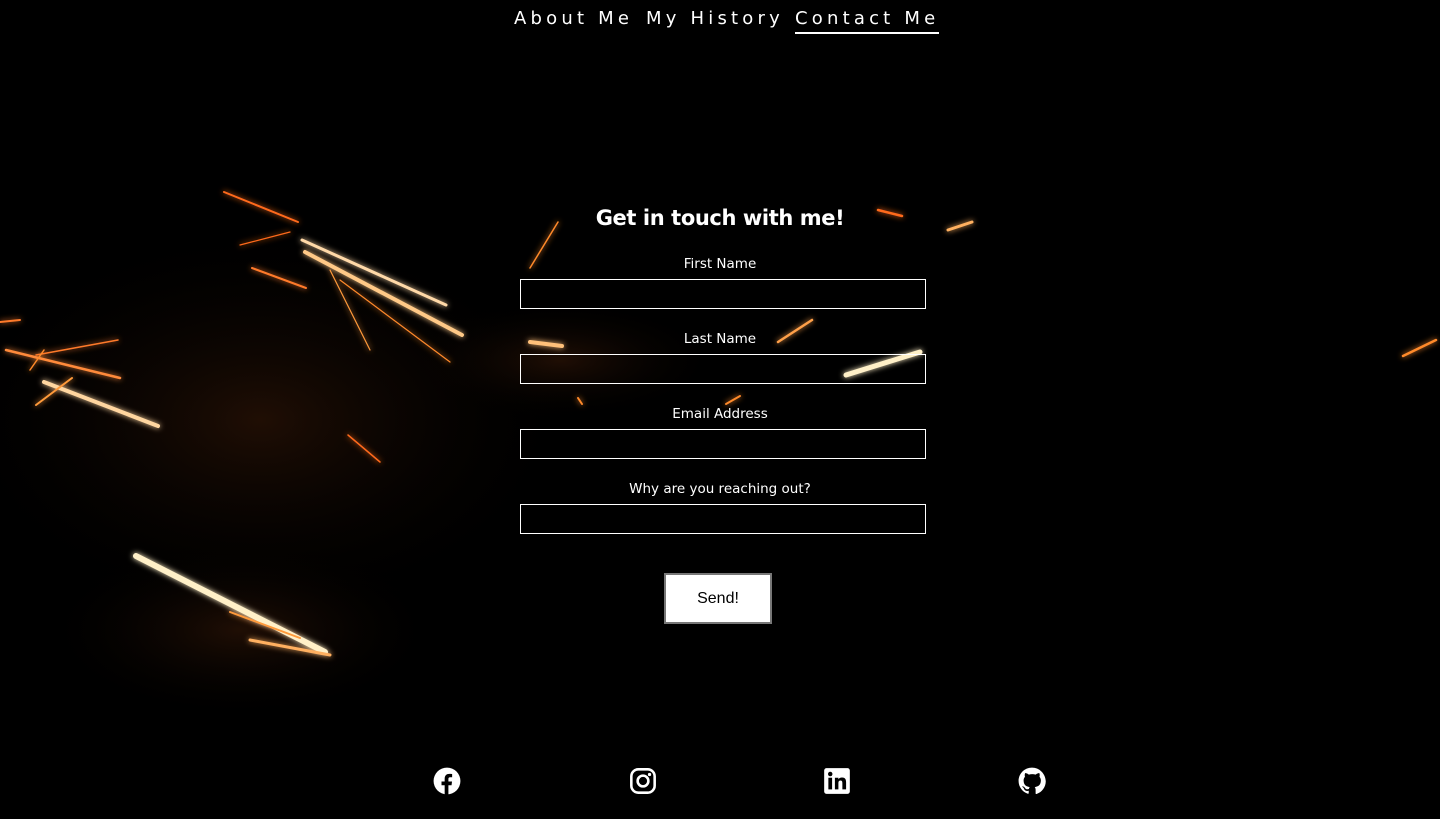 The height and width of the screenshot is (819, 1440). What do you see at coordinates (718, 598) in the screenshot?
I see `send-button: Send!` at bounding box center [718, 598].